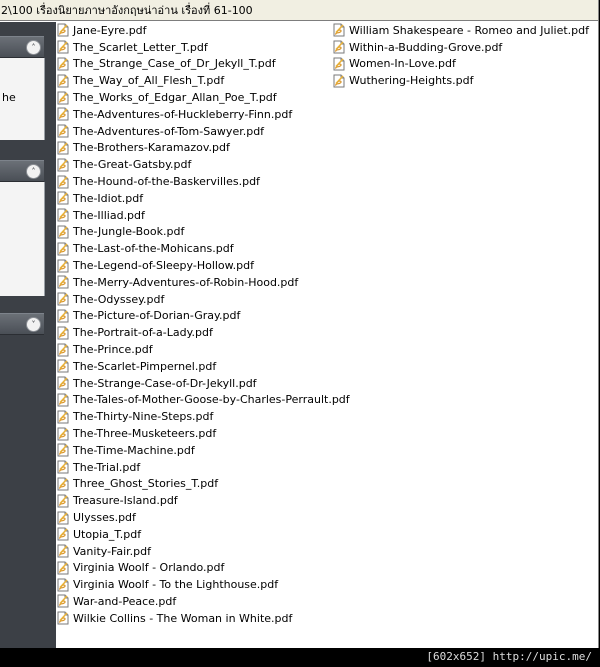 This screenshot has width=600, height=667. I want to click on file-item: The-Illiad.pdf, so click(203, 215).